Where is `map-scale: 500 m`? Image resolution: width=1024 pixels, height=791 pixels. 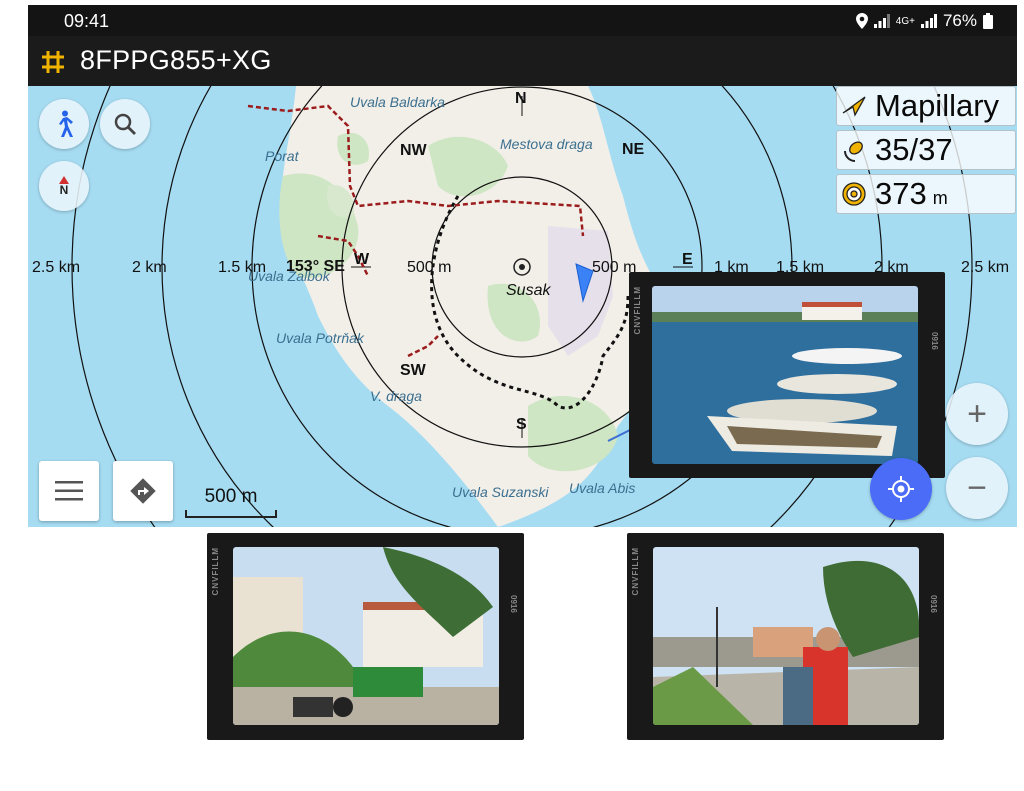 map-scale: 500 m is located at coordinates (231, 502).